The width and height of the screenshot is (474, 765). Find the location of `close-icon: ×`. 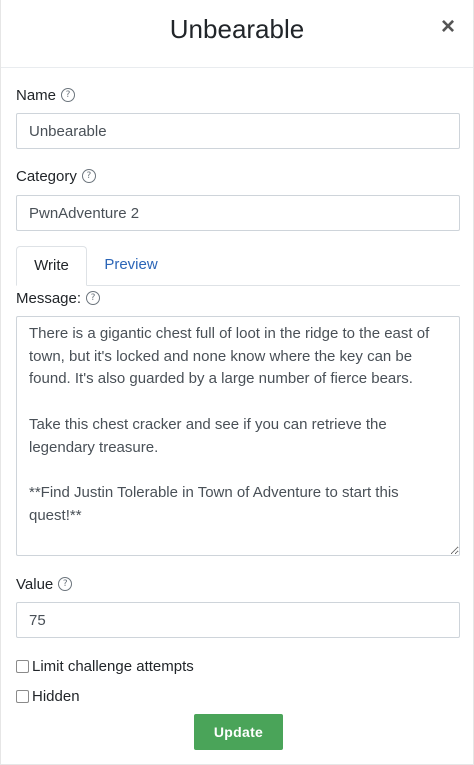

close-icon: × is located at coordinates (448, 27).